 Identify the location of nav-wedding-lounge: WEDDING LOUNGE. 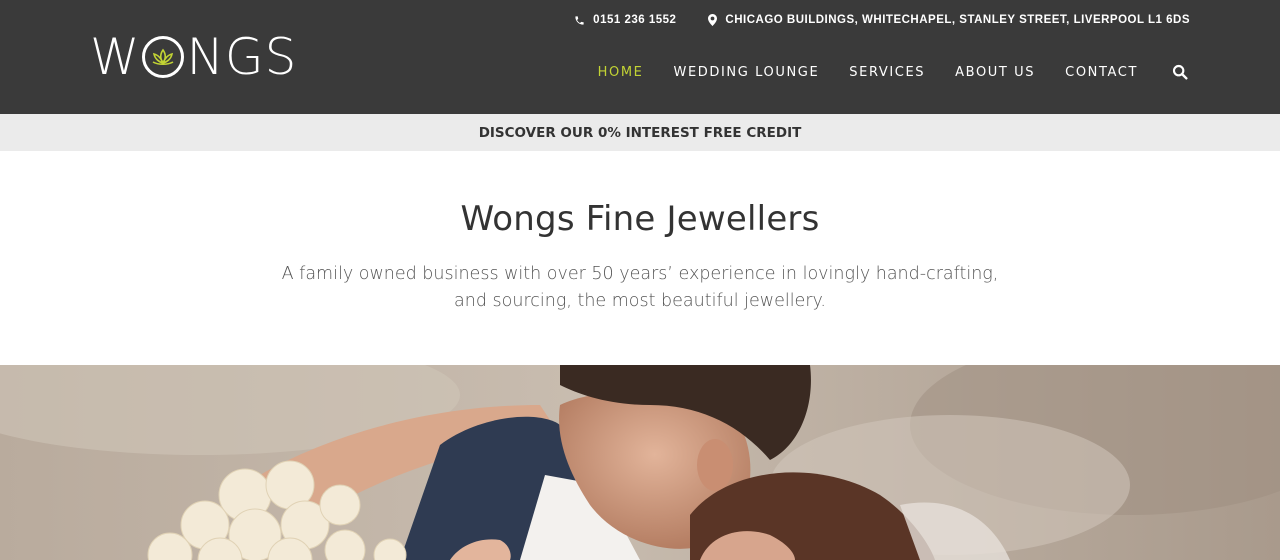
(747, 72).